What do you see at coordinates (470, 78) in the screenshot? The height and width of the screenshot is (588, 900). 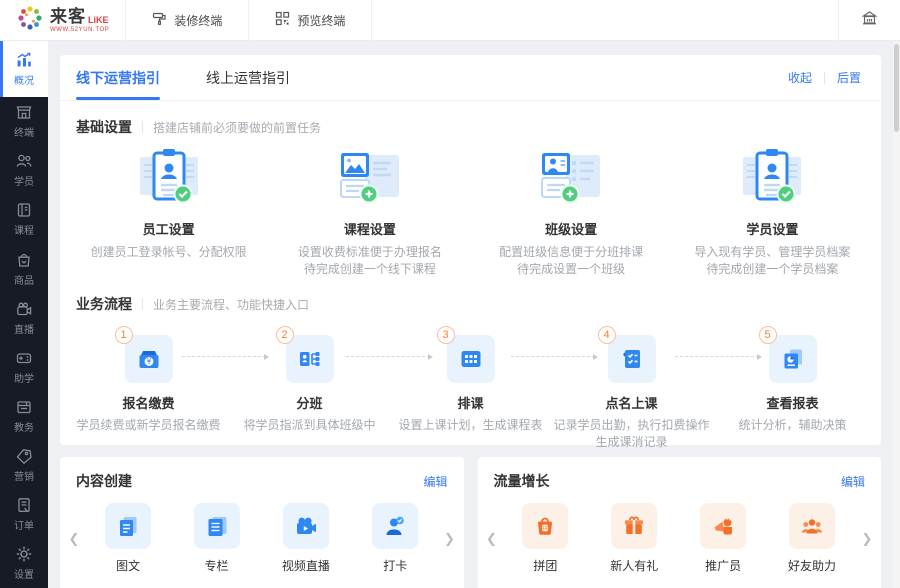 I see `guide-tabs: 线下运营指引 线上运营指引 收起 后置` at bounding box center [470, 78].